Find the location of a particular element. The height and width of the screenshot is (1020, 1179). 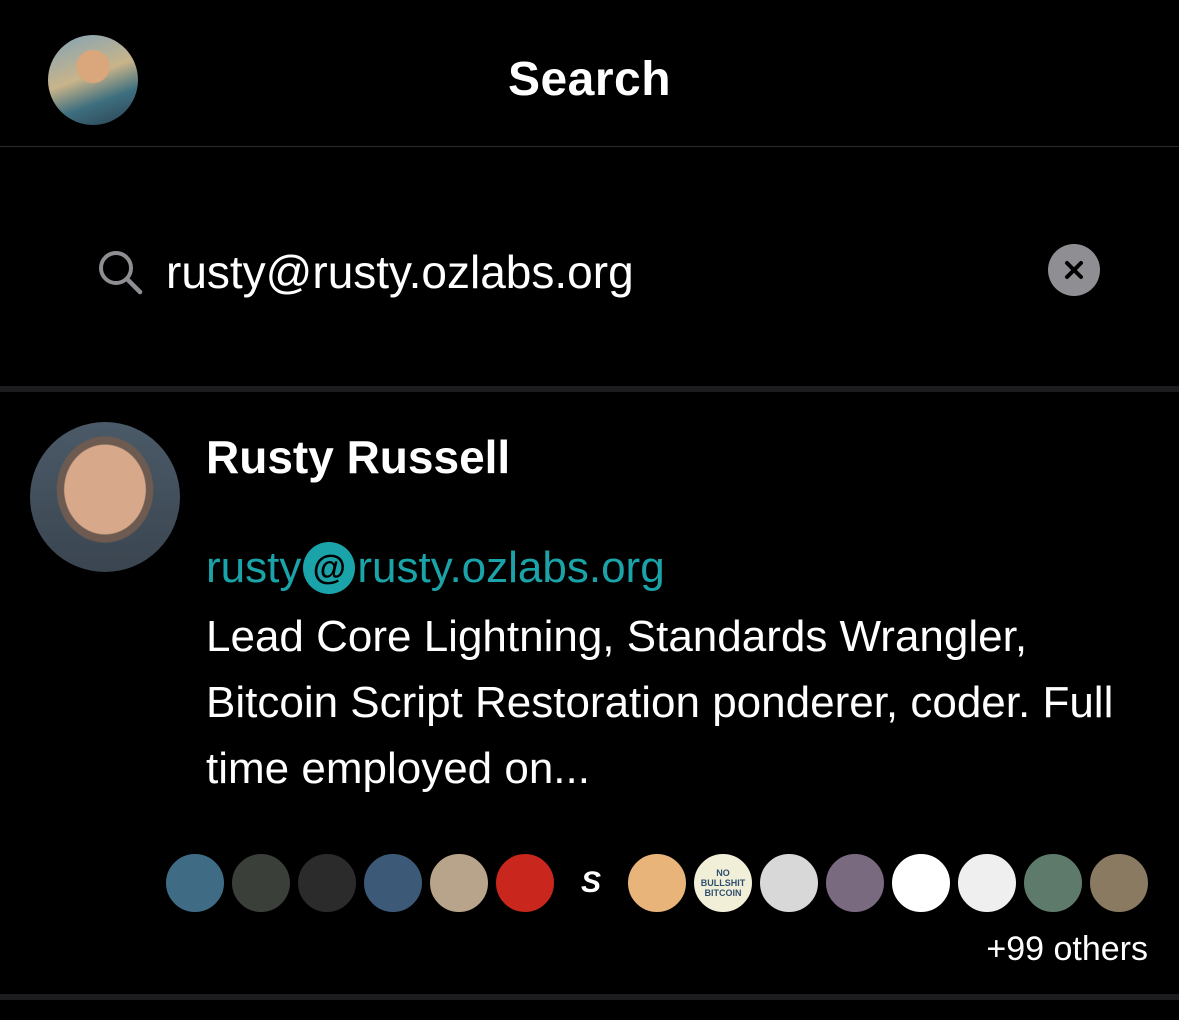

followed-by-avatars: S NO BULLSHIT BITCOIN is located at coordinates (659, 883).